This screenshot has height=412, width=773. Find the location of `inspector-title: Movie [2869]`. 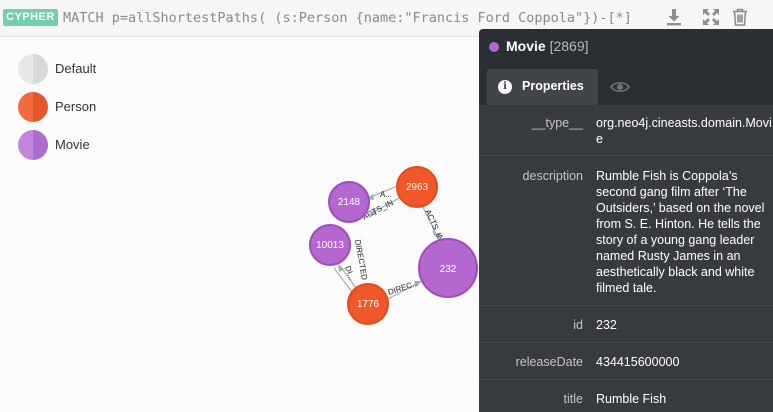

inspector-title: Movie [2869] is located at coordinates (547, 46).